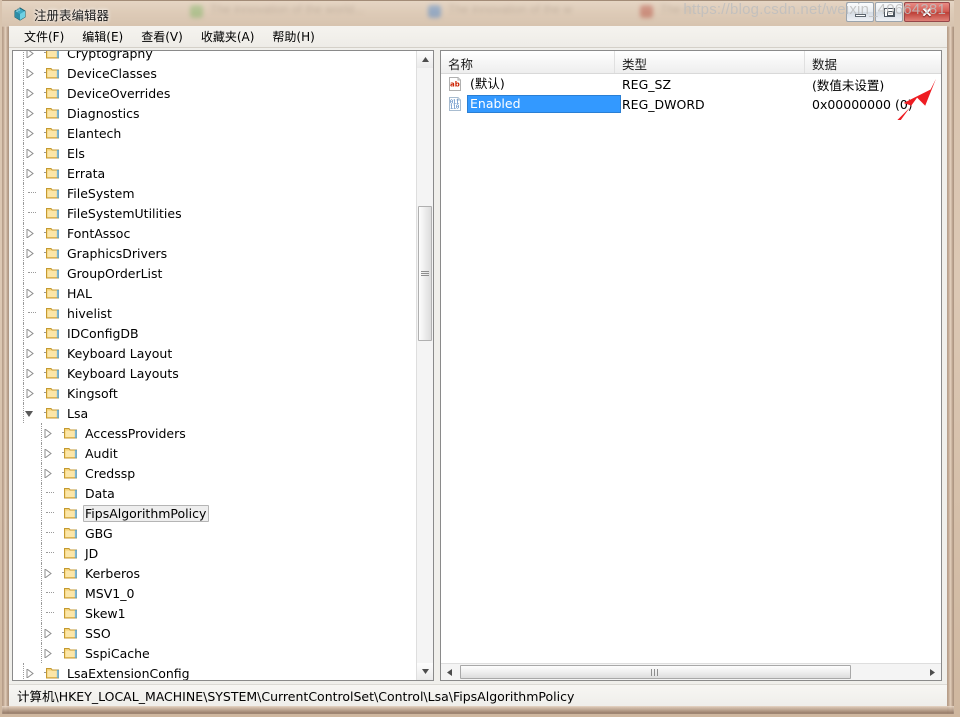  I want to click on scroll-up-button, so click(425, 59).